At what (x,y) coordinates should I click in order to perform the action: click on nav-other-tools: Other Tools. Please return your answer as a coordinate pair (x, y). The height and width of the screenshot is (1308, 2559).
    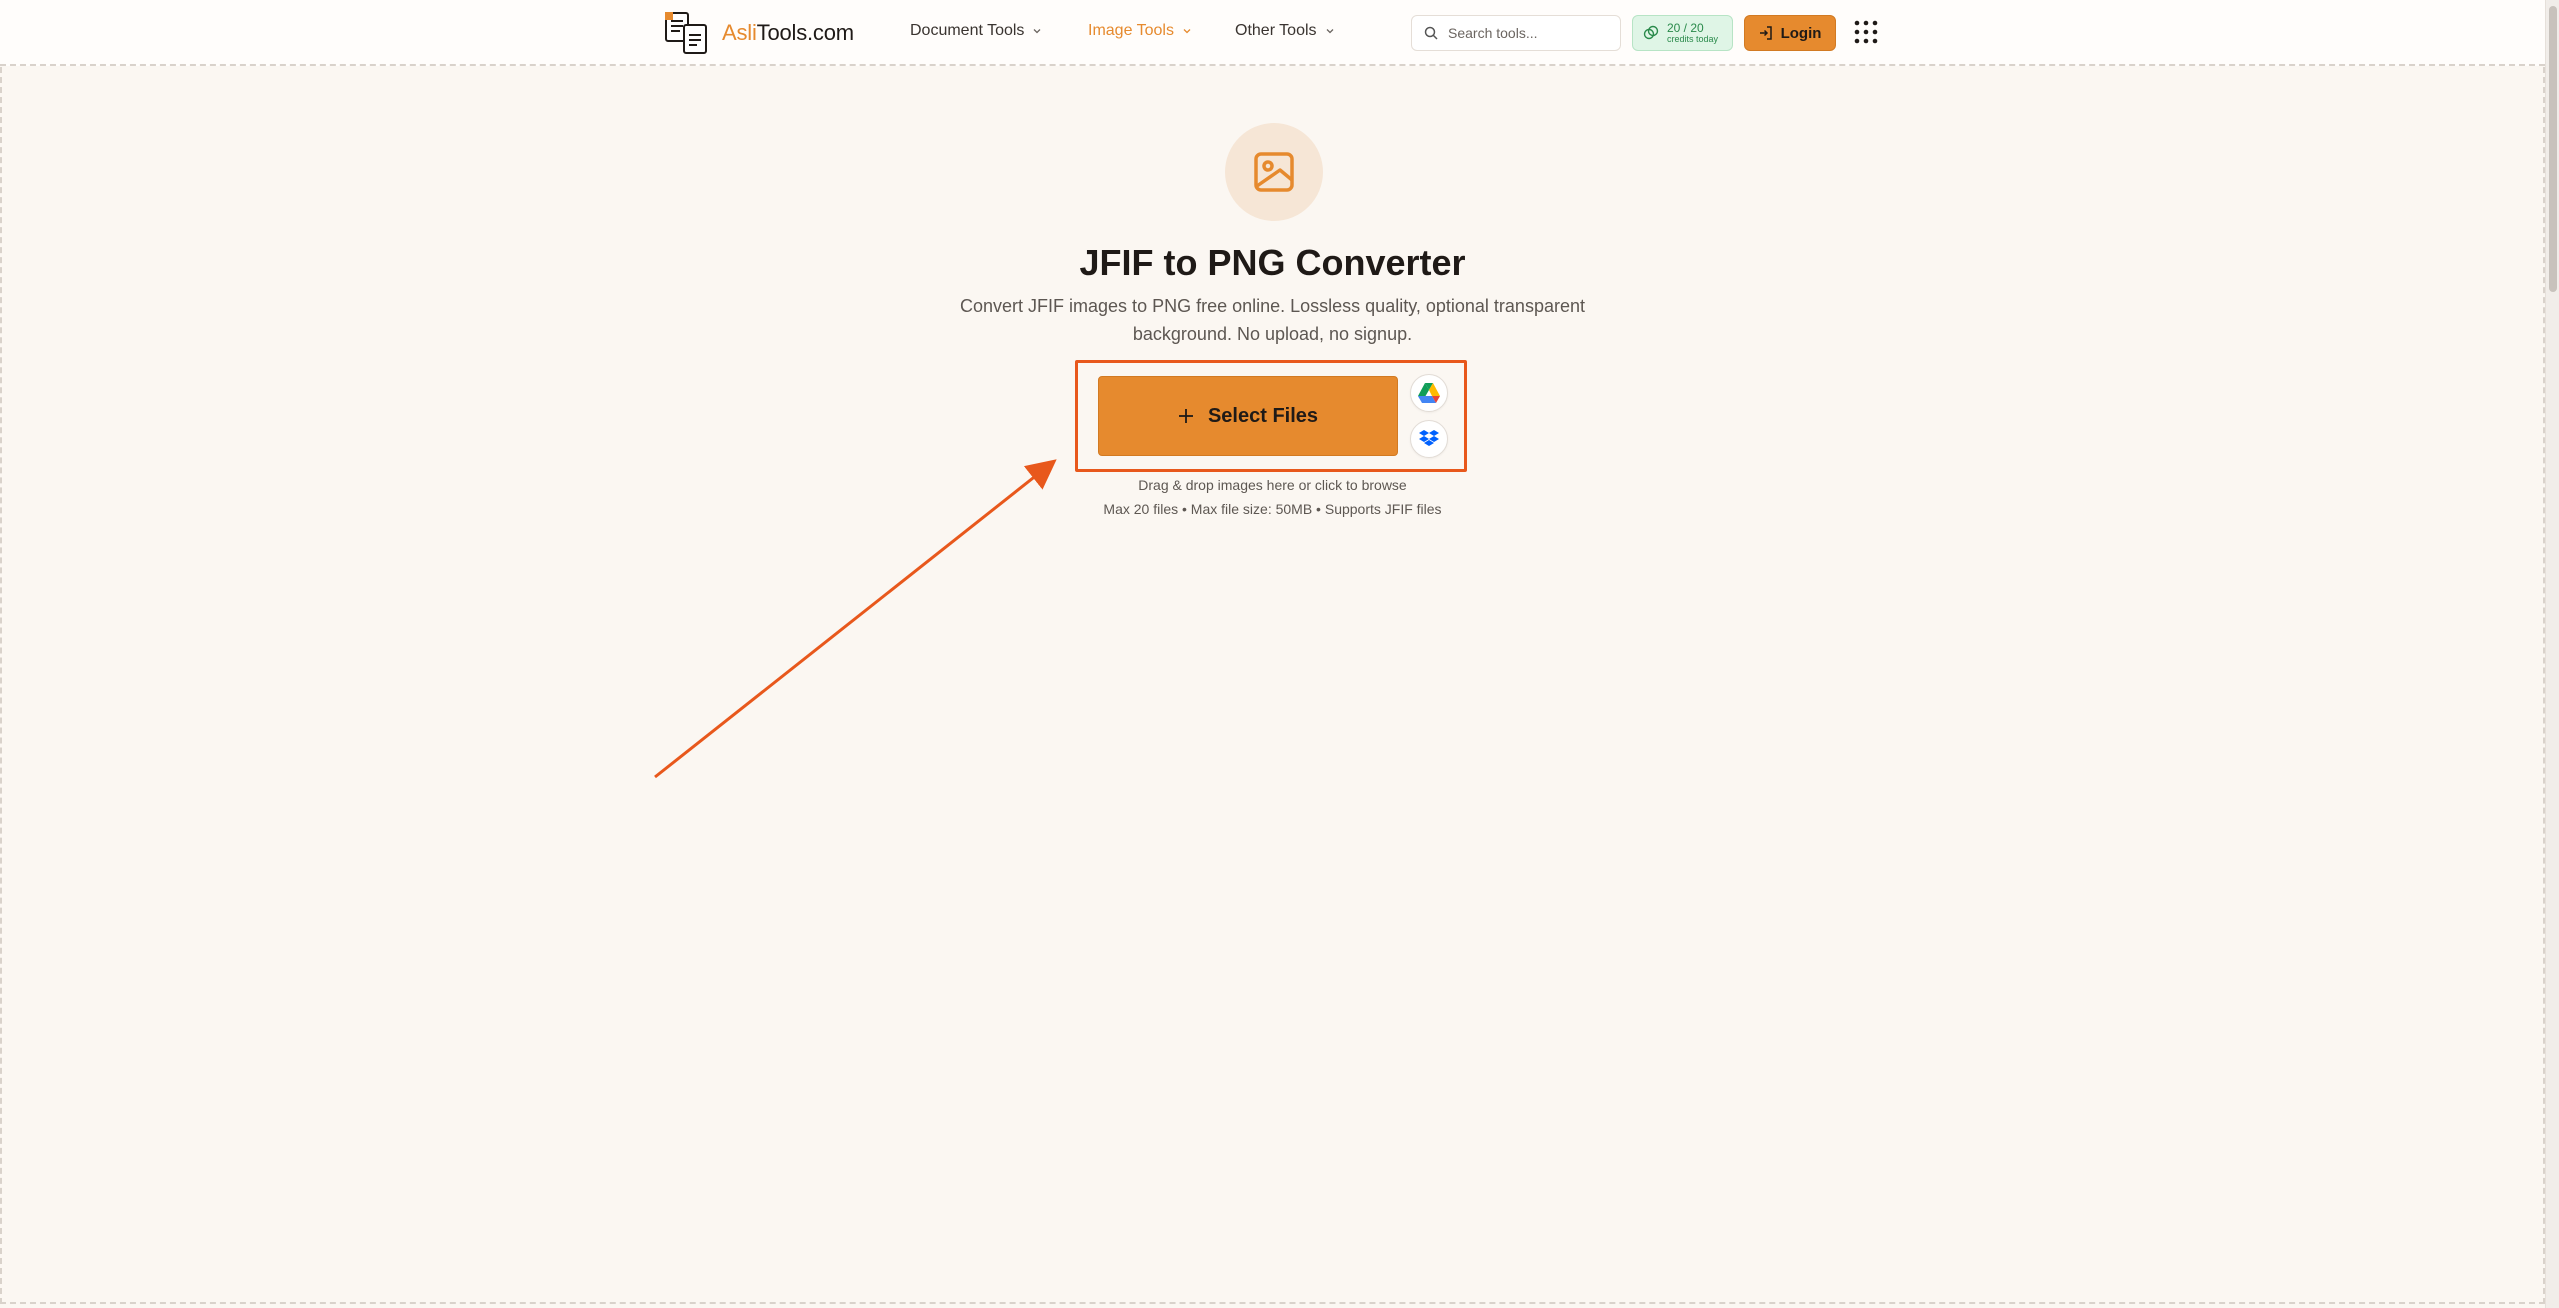
    Looking at the image, I should click on (1285, 31).